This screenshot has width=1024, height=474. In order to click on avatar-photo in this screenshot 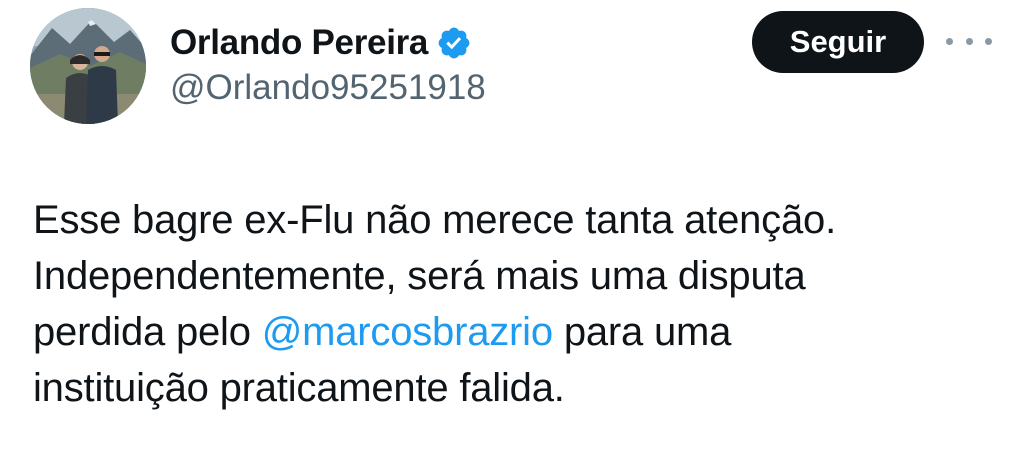, I will do `click(88, 66)`.